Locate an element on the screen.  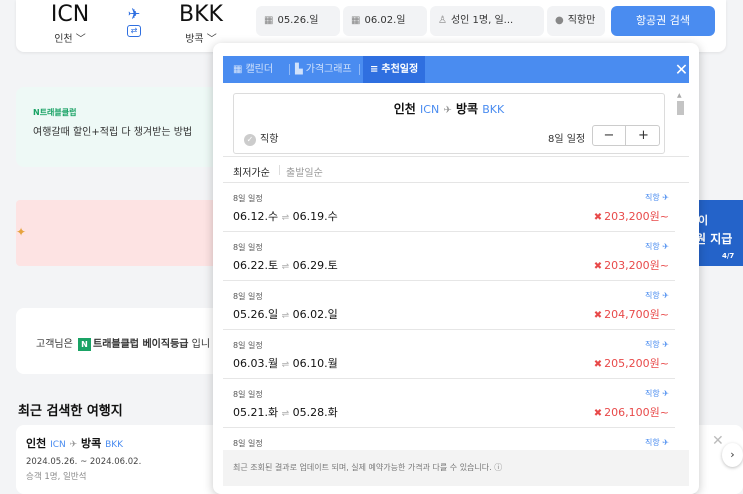
arrival-airport: BKK 방콕 ﹀ is located at coordinates (201, 23).